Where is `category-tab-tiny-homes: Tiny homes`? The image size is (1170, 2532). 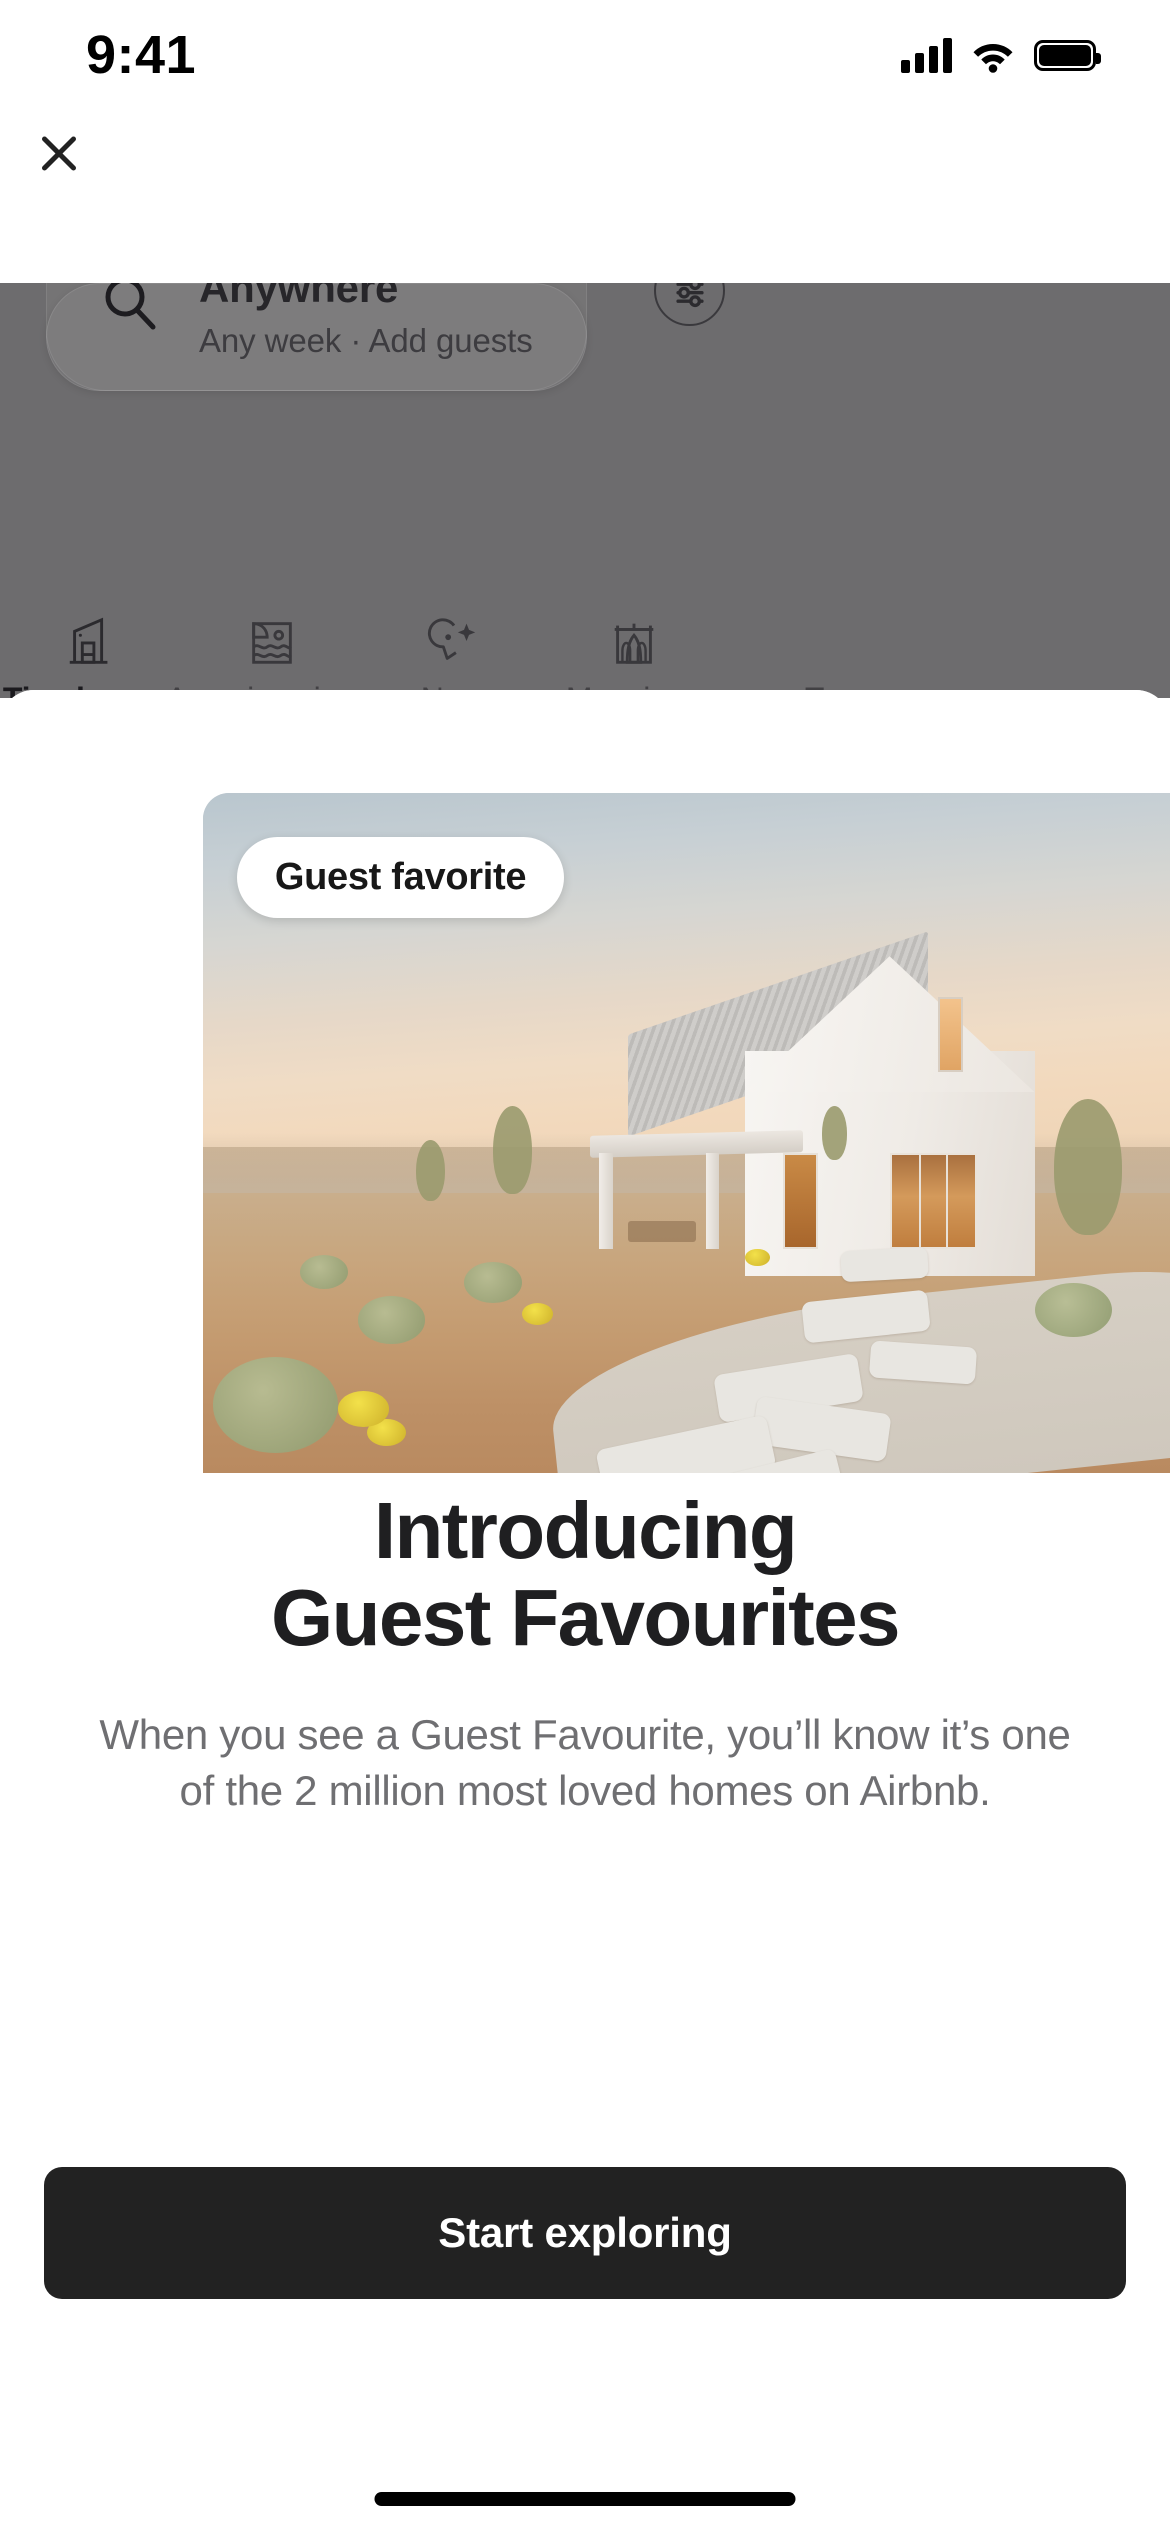 category-tab-tiny-homes: Tiny homes is located at coordinates (90, 655).